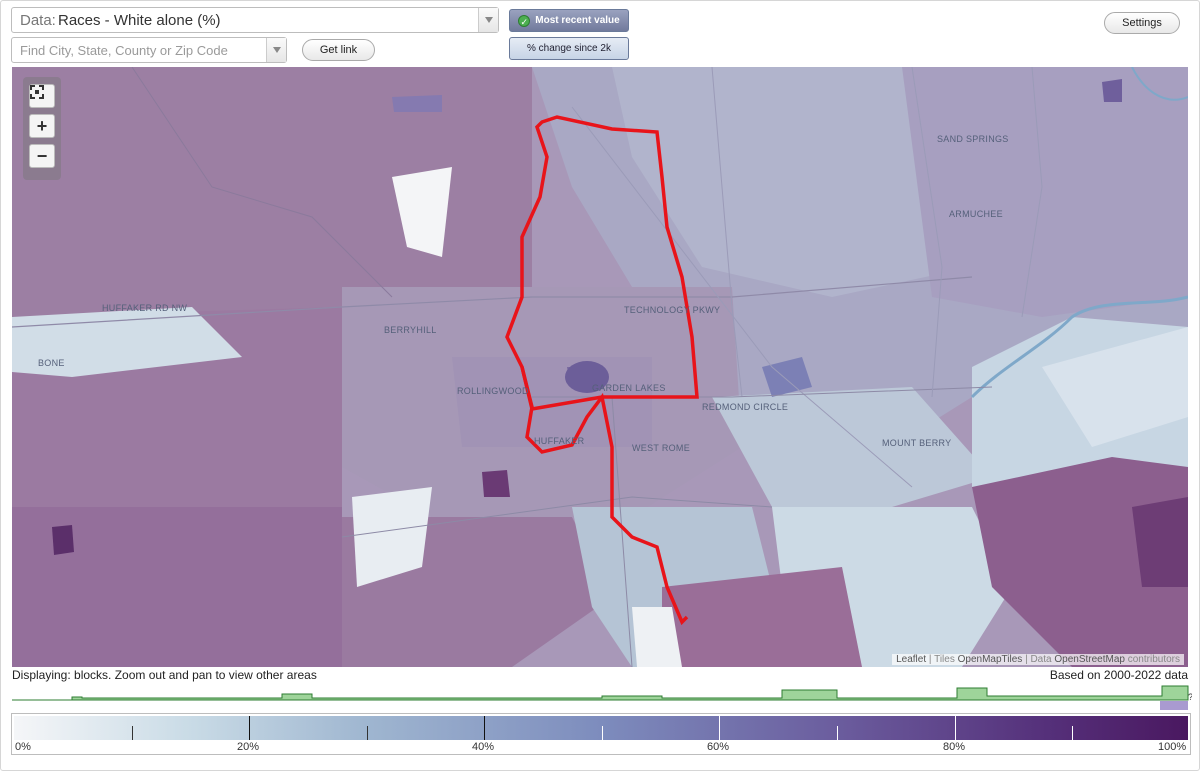 This screenshot has width=1200, height=771. Describe the element at coordinates (493, 391) in the screenshot. I see `place-label: ROLLINGWOOD` at that location.